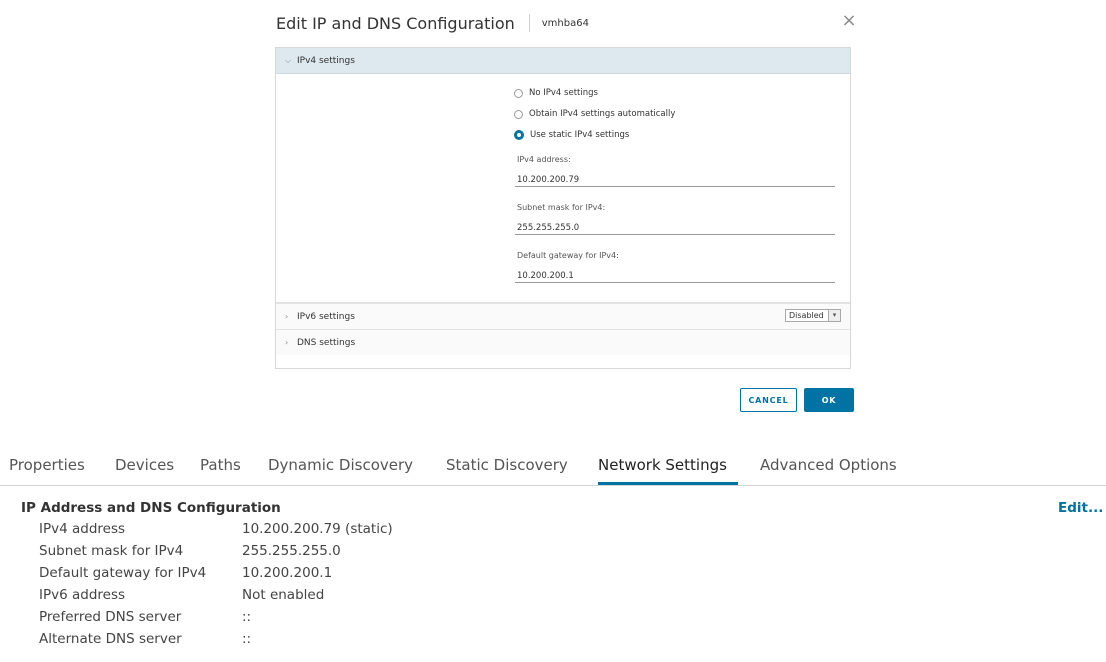  I want to click on cancel-button: CANCEL, so click(768, 400).